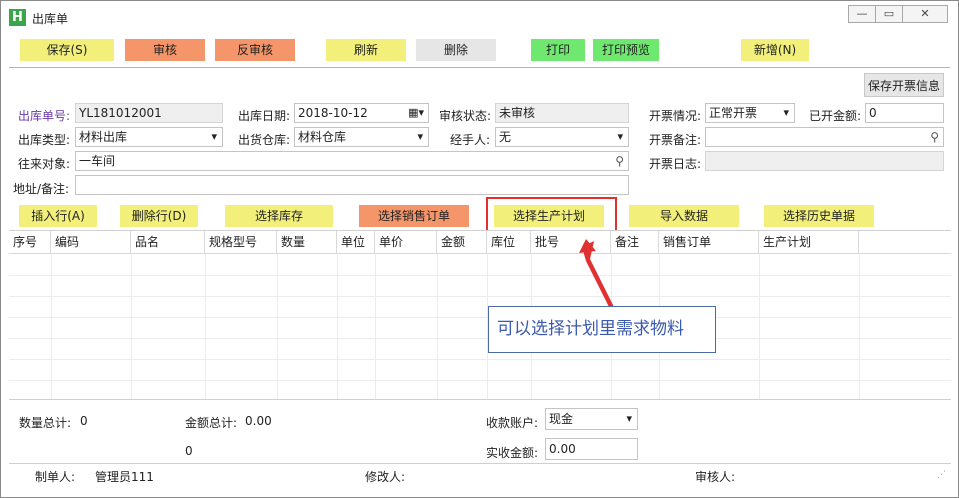  Describe the element at coordinates (264, 140) in the screenshot. I see `warehouse-label: 出货仓库:` at that location.